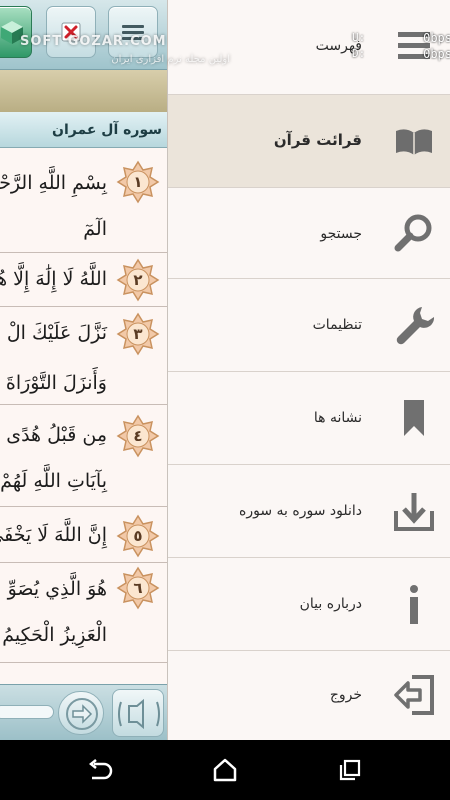  What do you see at coordinates (83, 91) in the screenshot?
I see `reader-header-band` at bounding box center [83, 91].